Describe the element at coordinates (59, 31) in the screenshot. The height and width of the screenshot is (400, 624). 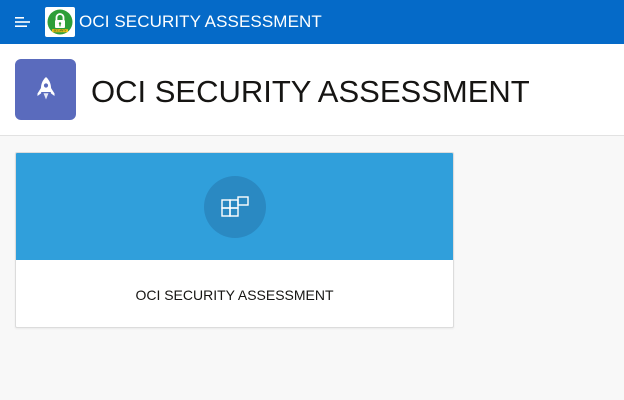
I see `logo-security-text: SECURITY` at that location.